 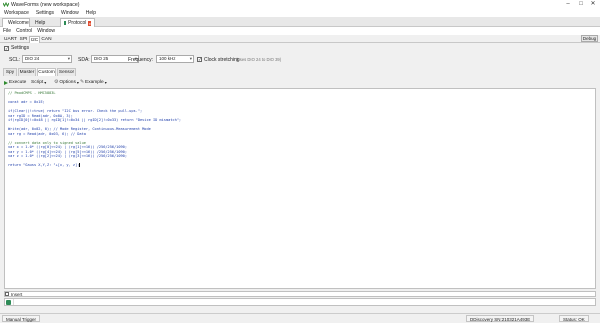 I want to click on settings-toggle: ✓ Settings, so click(x=16, y=48).